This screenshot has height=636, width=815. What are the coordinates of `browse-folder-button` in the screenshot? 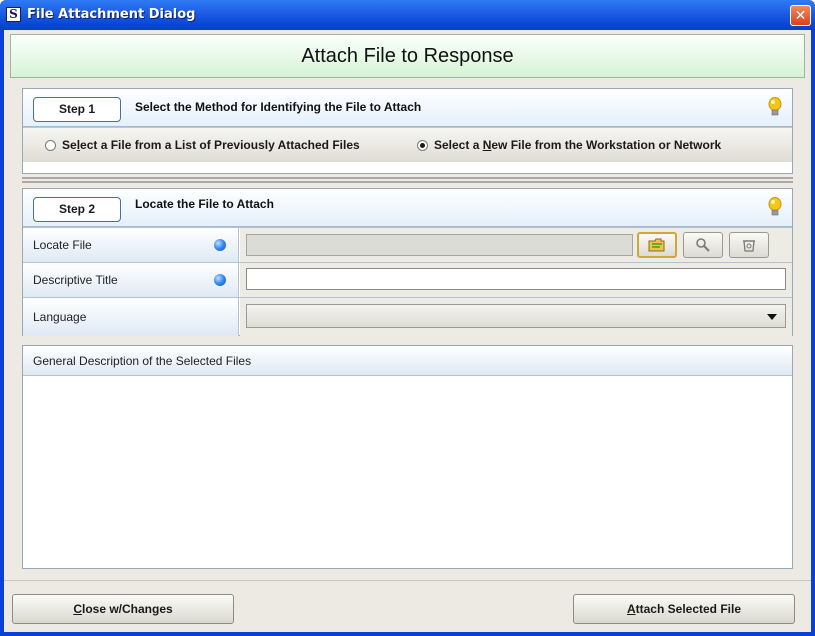 It's located at (657, 245).